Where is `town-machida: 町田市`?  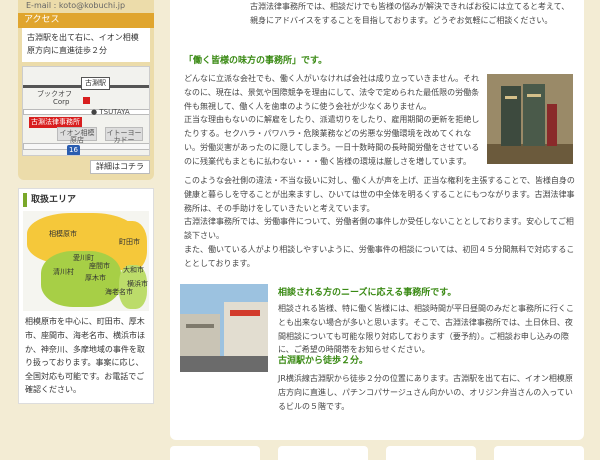 town-machida: 町田市 is located at coordinates (129, 242).